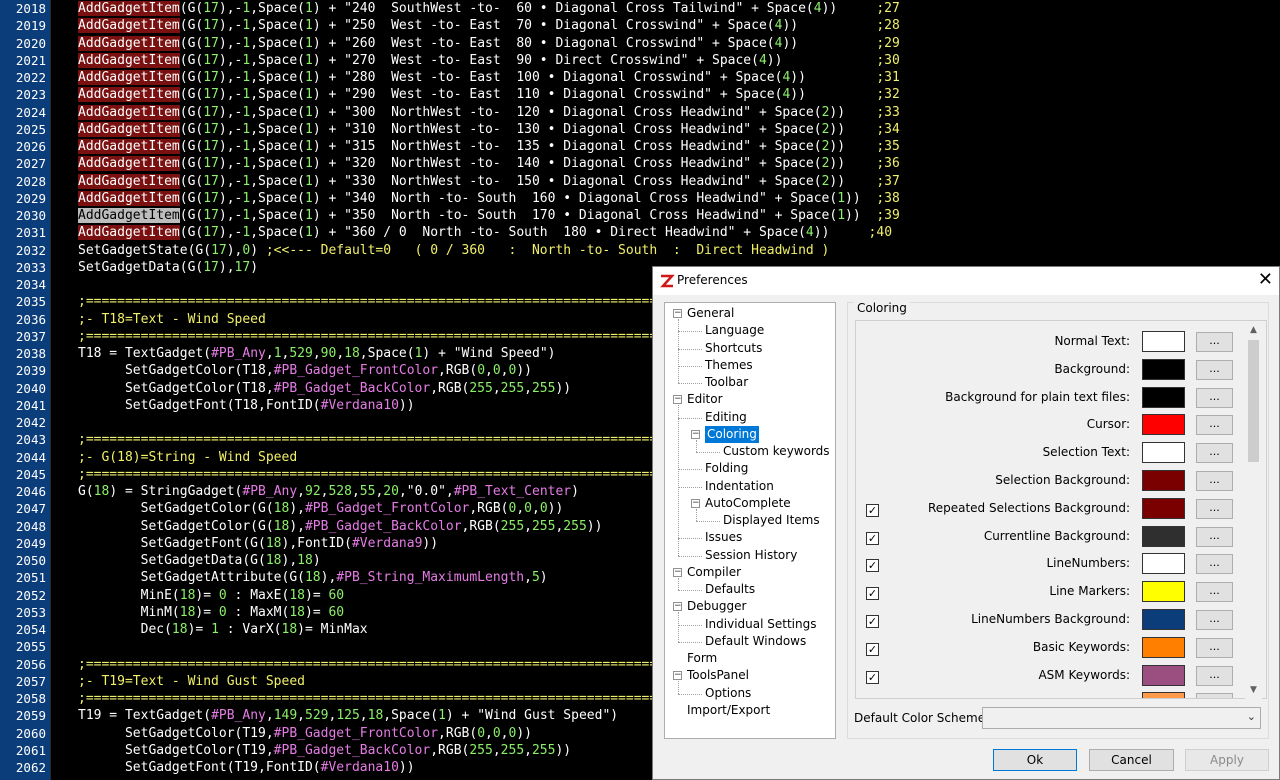 The width and height of the screenshot is (1280, 780). What do you see at coordinates (246, 767) in the screenshot?
I see `code-line: SetGadgetFont(T19,FontID(#Verdana10))` at bounding box center [246, 767].